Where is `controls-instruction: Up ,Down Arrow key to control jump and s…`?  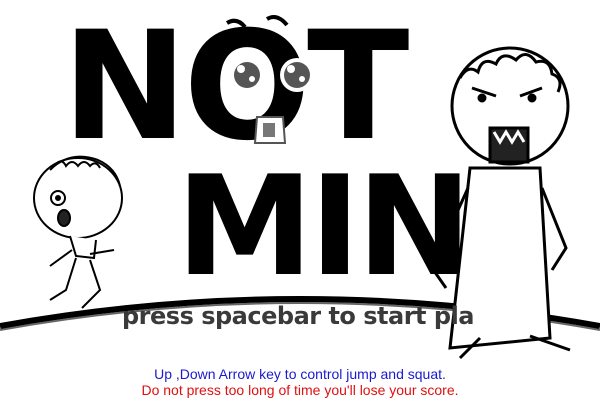
controls-instruction: Up ,Down Arrow key to control jump and s… is located at coordinates (300, 374).